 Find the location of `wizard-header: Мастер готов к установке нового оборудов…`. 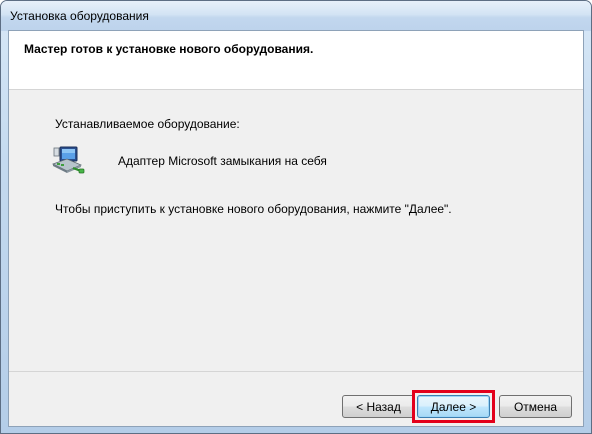

wizard-header: Мастер готов к установке нового оборудов… is located at coordinates (296, 60).